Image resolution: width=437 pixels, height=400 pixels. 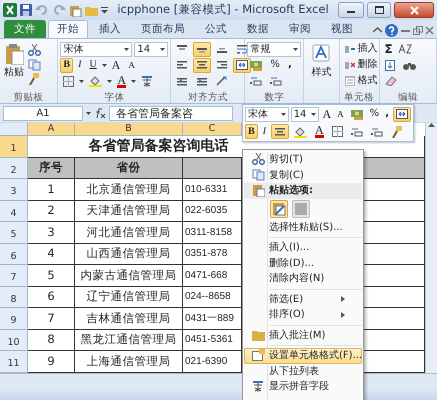 What do you see at coordinates (303, 314) in the screenshot?
I see `menu-item: 排序(O)` at bounding box center [303, 314].